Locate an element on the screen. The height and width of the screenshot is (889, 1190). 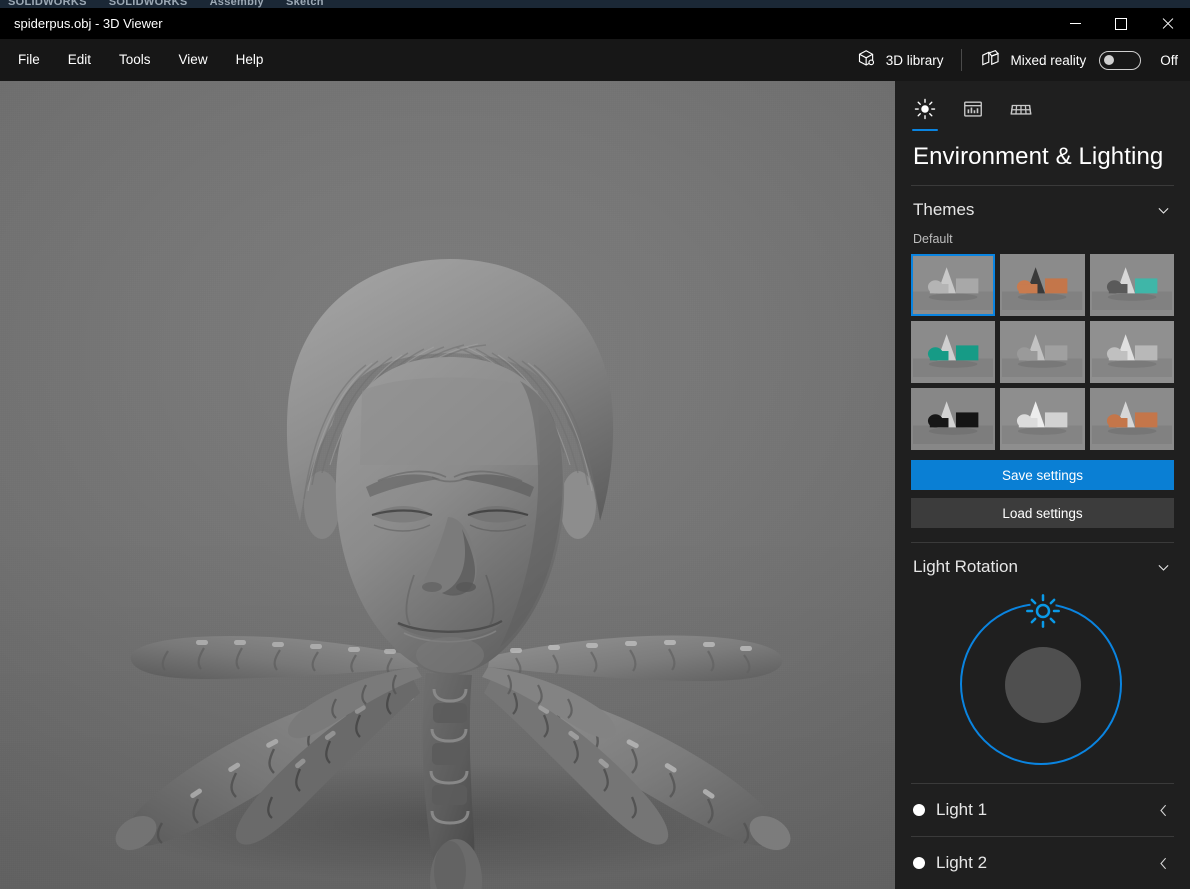
close-button is located at coordinates (1167, 23).